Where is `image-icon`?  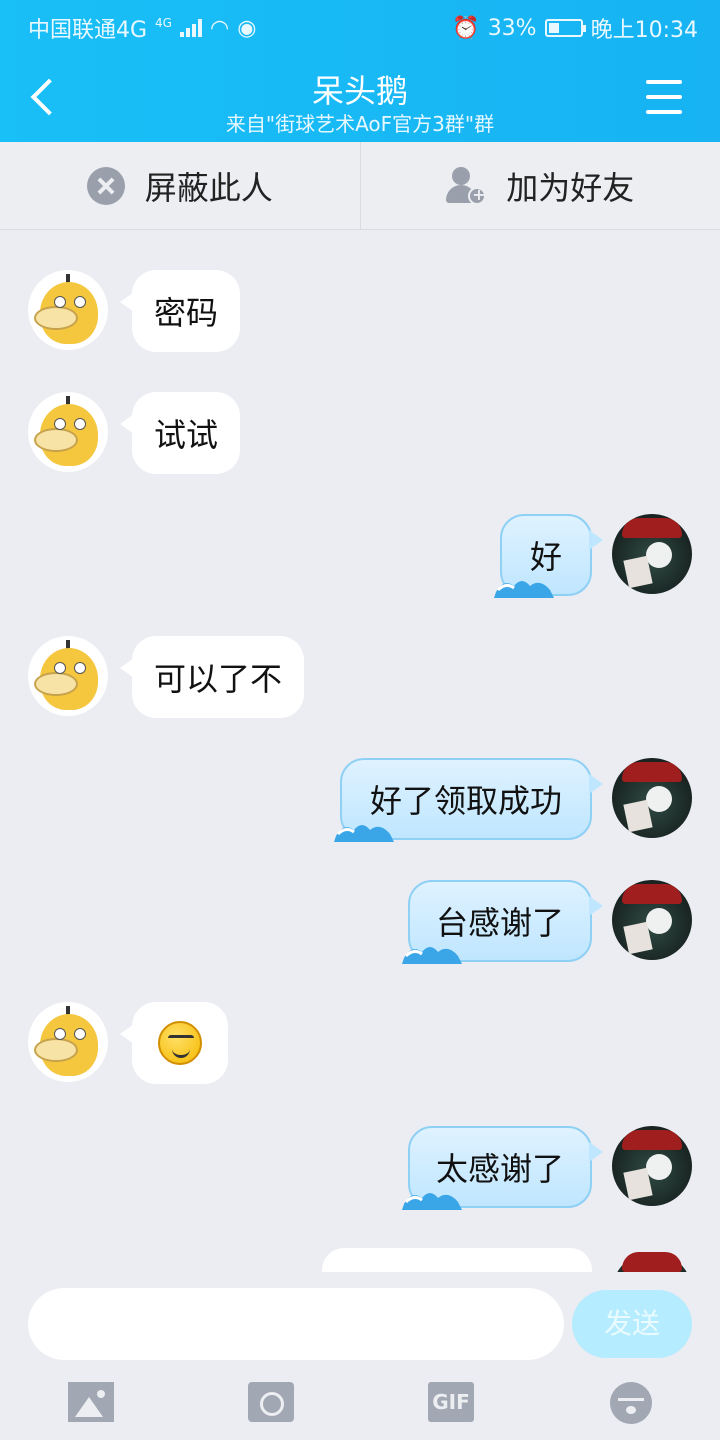
image-icon is located at coordinates (91, 1402).